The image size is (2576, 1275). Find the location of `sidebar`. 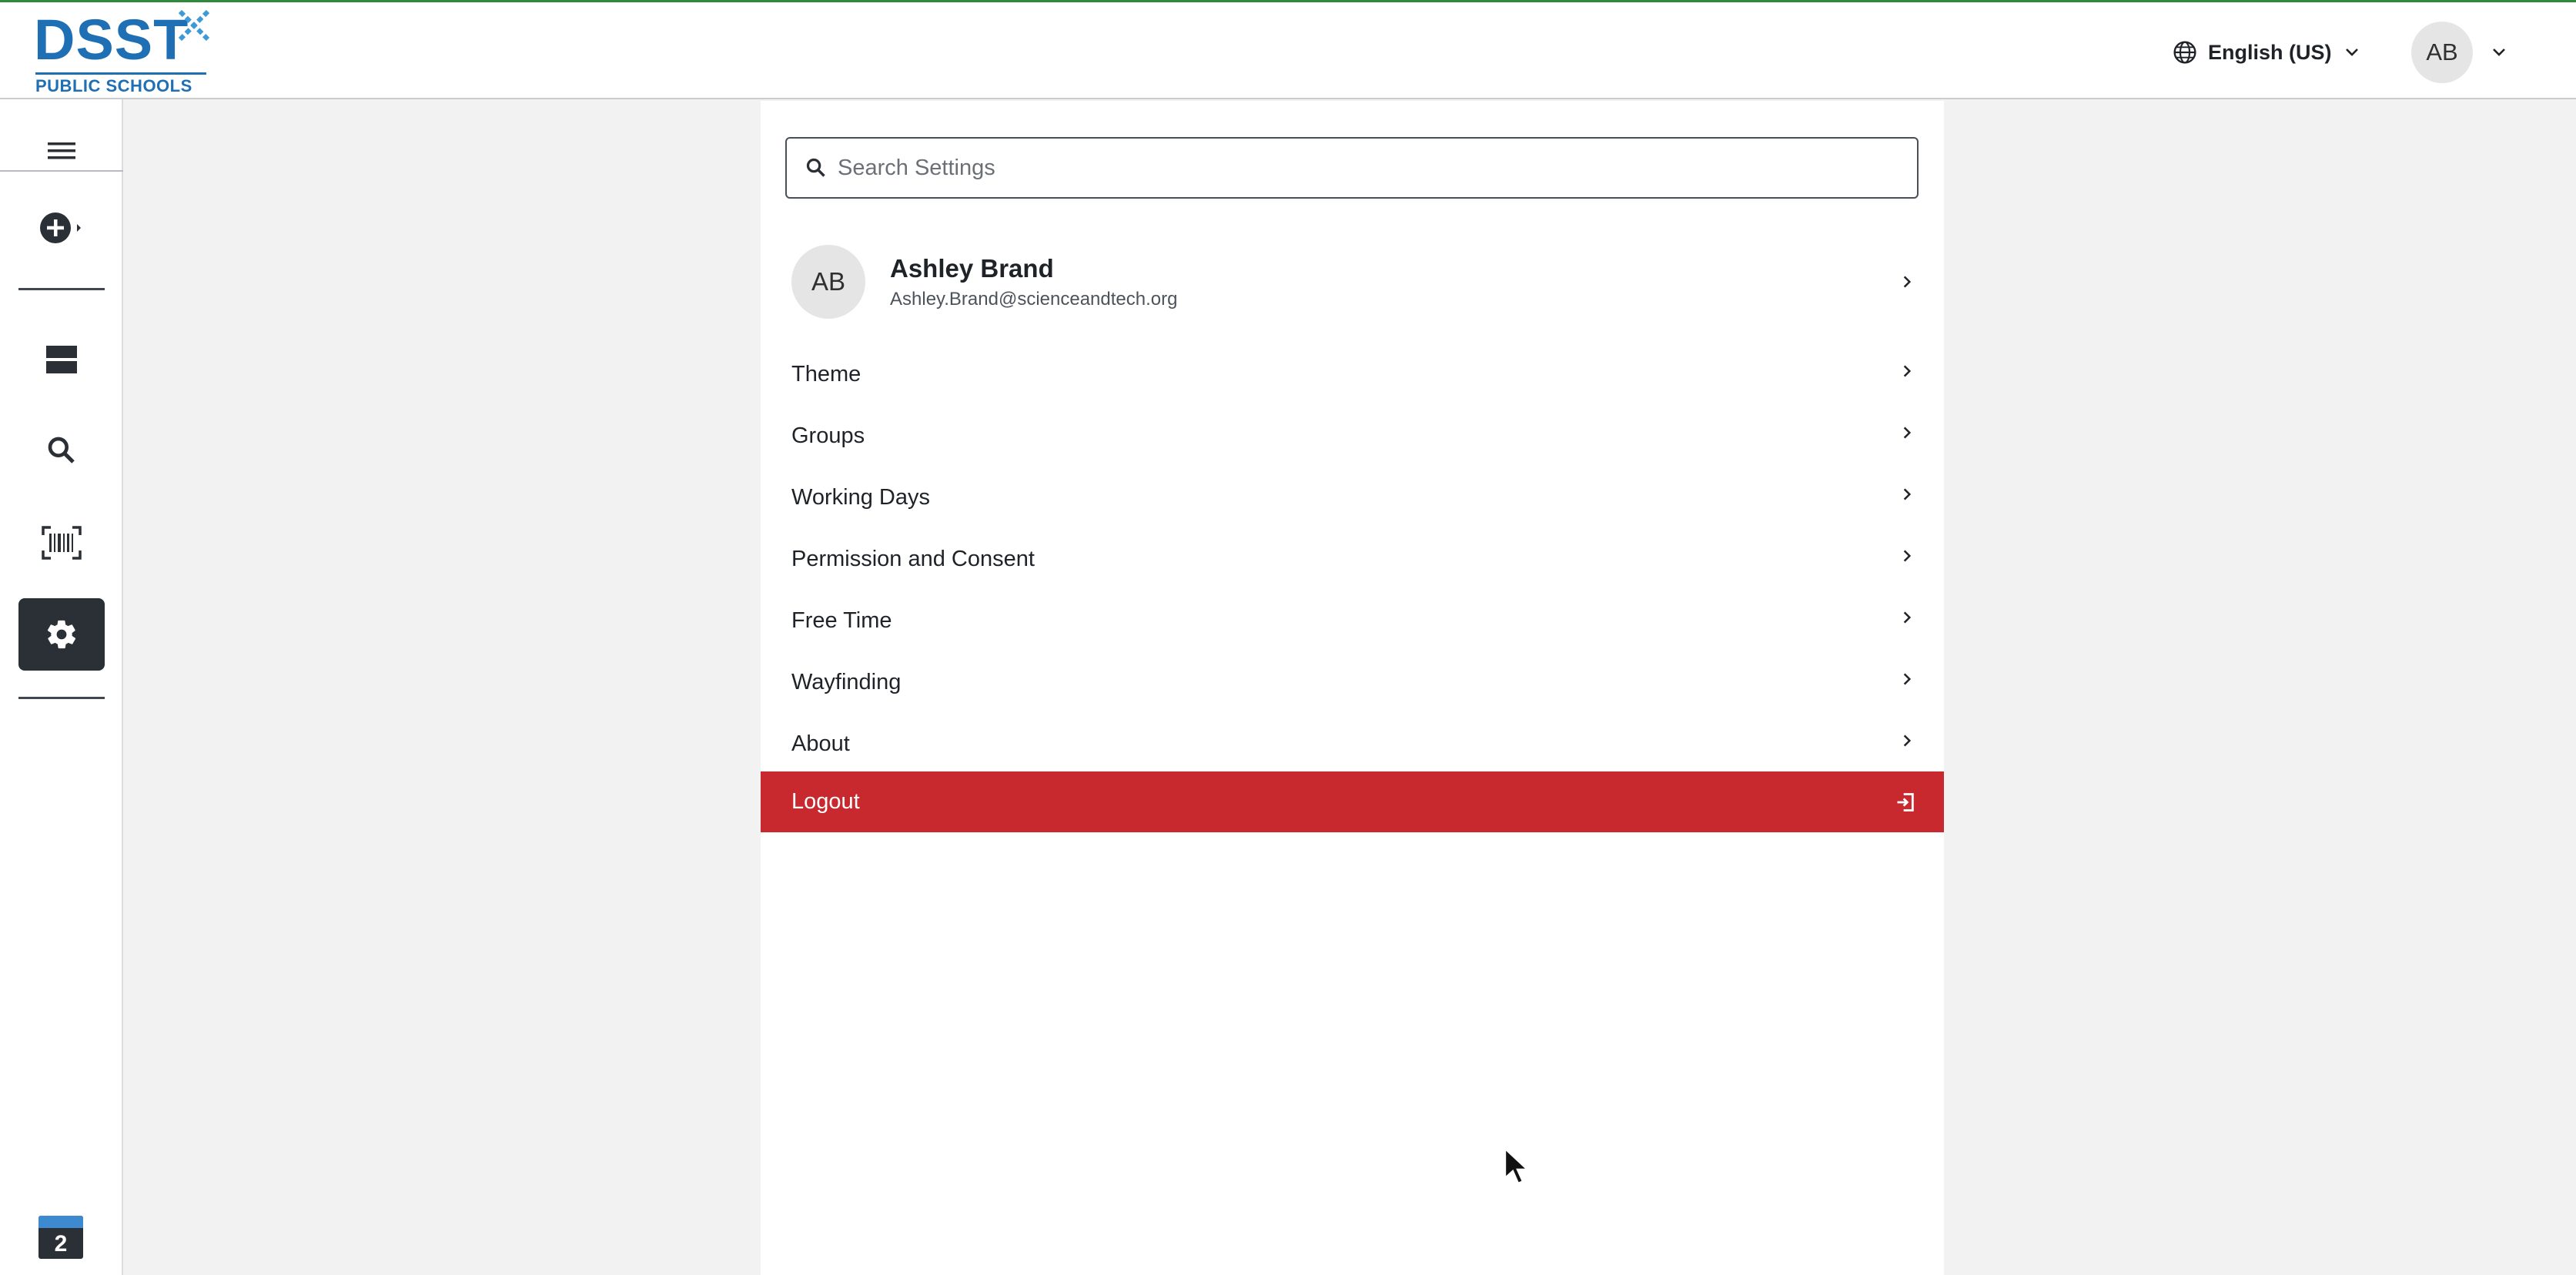

sidebar is located at coordinates (61, 687).